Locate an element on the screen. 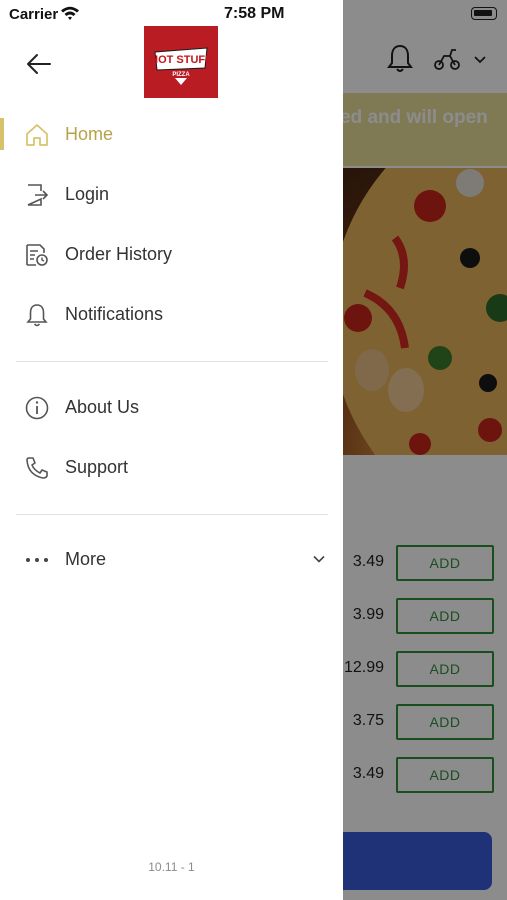 This screenshot has width=507, height=900. menu-item-support: Support is located at coordinates (171, 468).